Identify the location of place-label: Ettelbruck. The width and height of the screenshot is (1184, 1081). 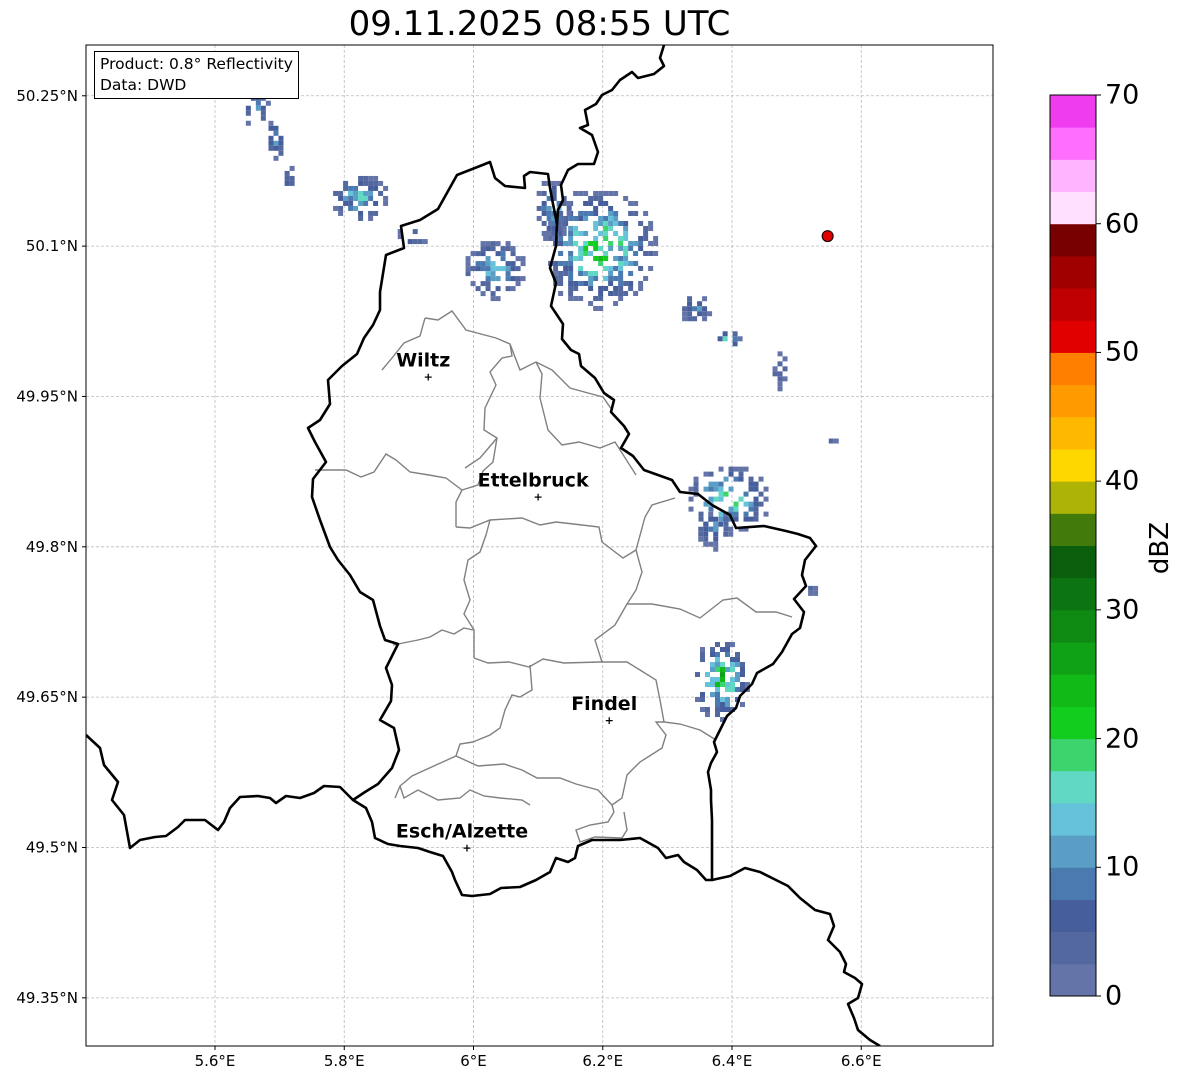
(533, 481).